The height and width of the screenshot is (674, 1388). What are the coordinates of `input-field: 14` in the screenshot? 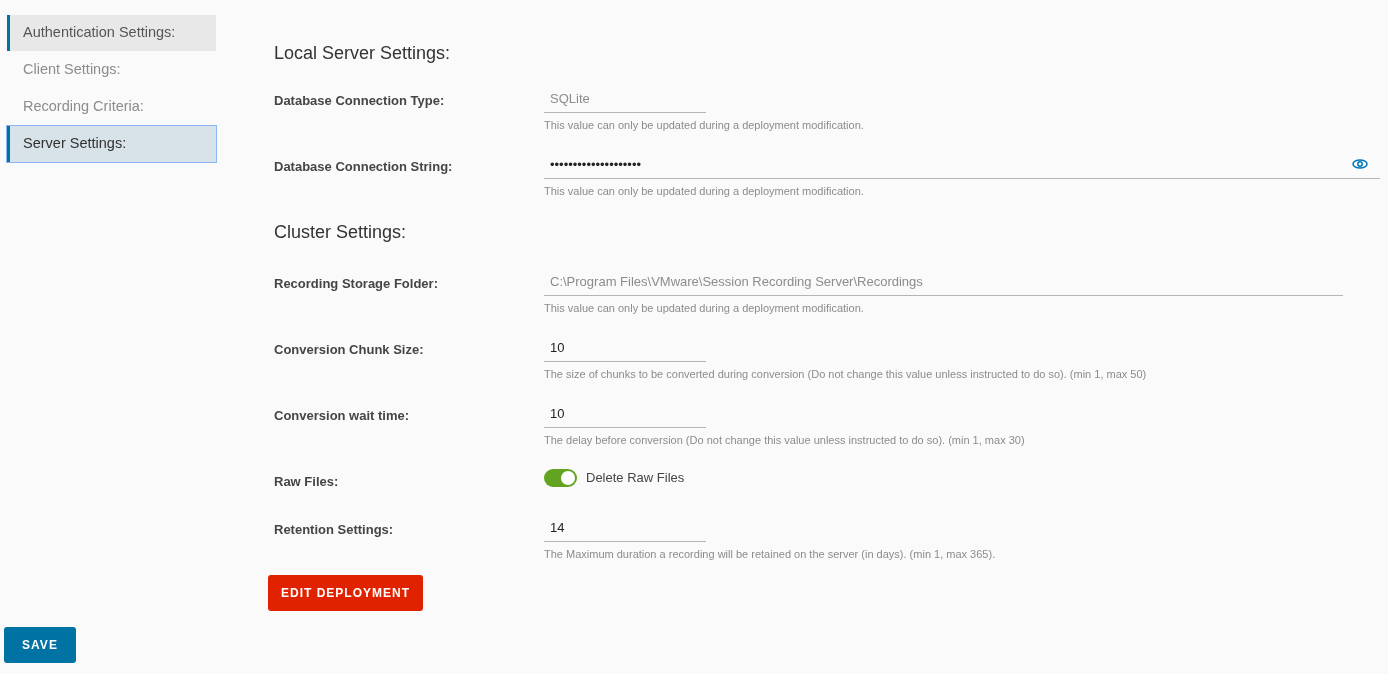 It's located at (625, 527).